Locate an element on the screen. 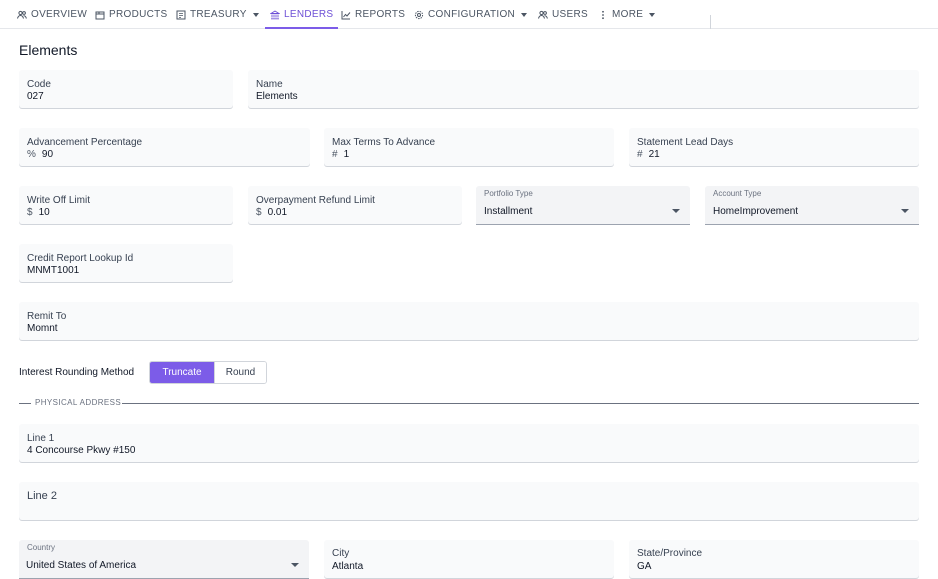  bank-icon is located at coordinates (275, 14).